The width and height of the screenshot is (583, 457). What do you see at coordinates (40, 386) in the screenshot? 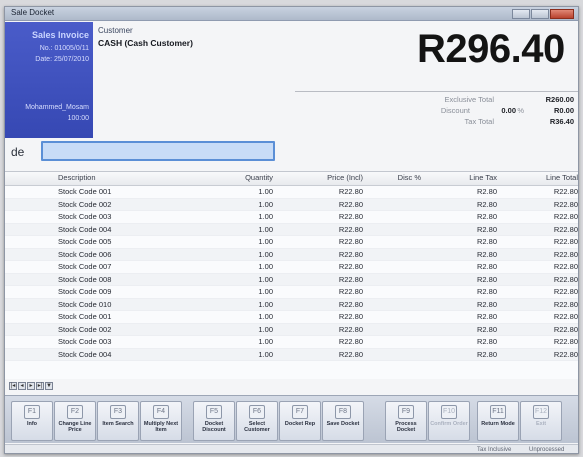
I see `last-record-icon: ▸|` at bounding box center [40, 386].